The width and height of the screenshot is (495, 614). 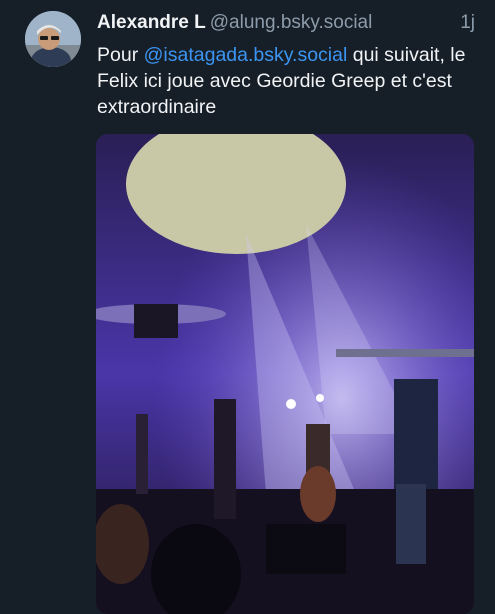 I want to click on author-avatar, so click(x=53, y=39).